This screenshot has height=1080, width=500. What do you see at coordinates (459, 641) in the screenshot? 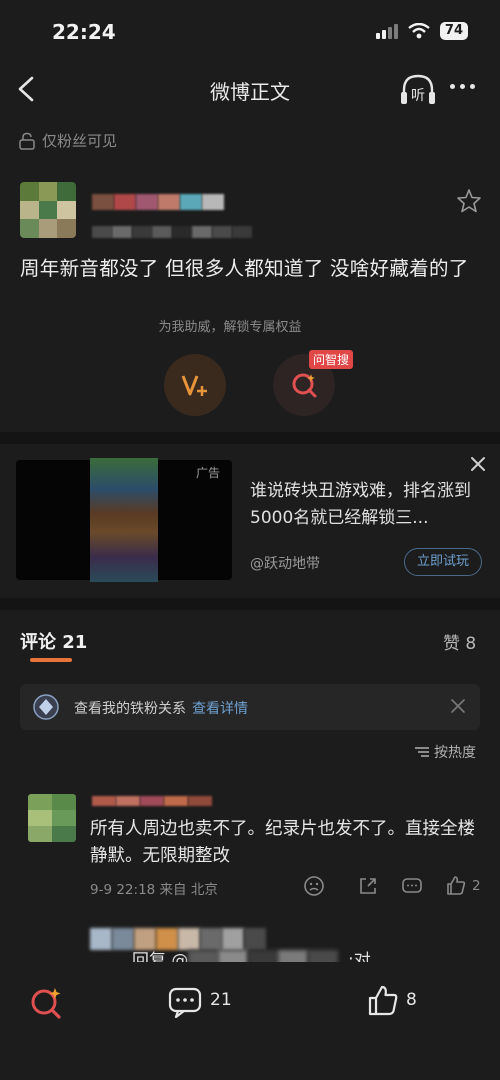
I see `tab-likes: 赞 8` at bounding box center [459, 641].